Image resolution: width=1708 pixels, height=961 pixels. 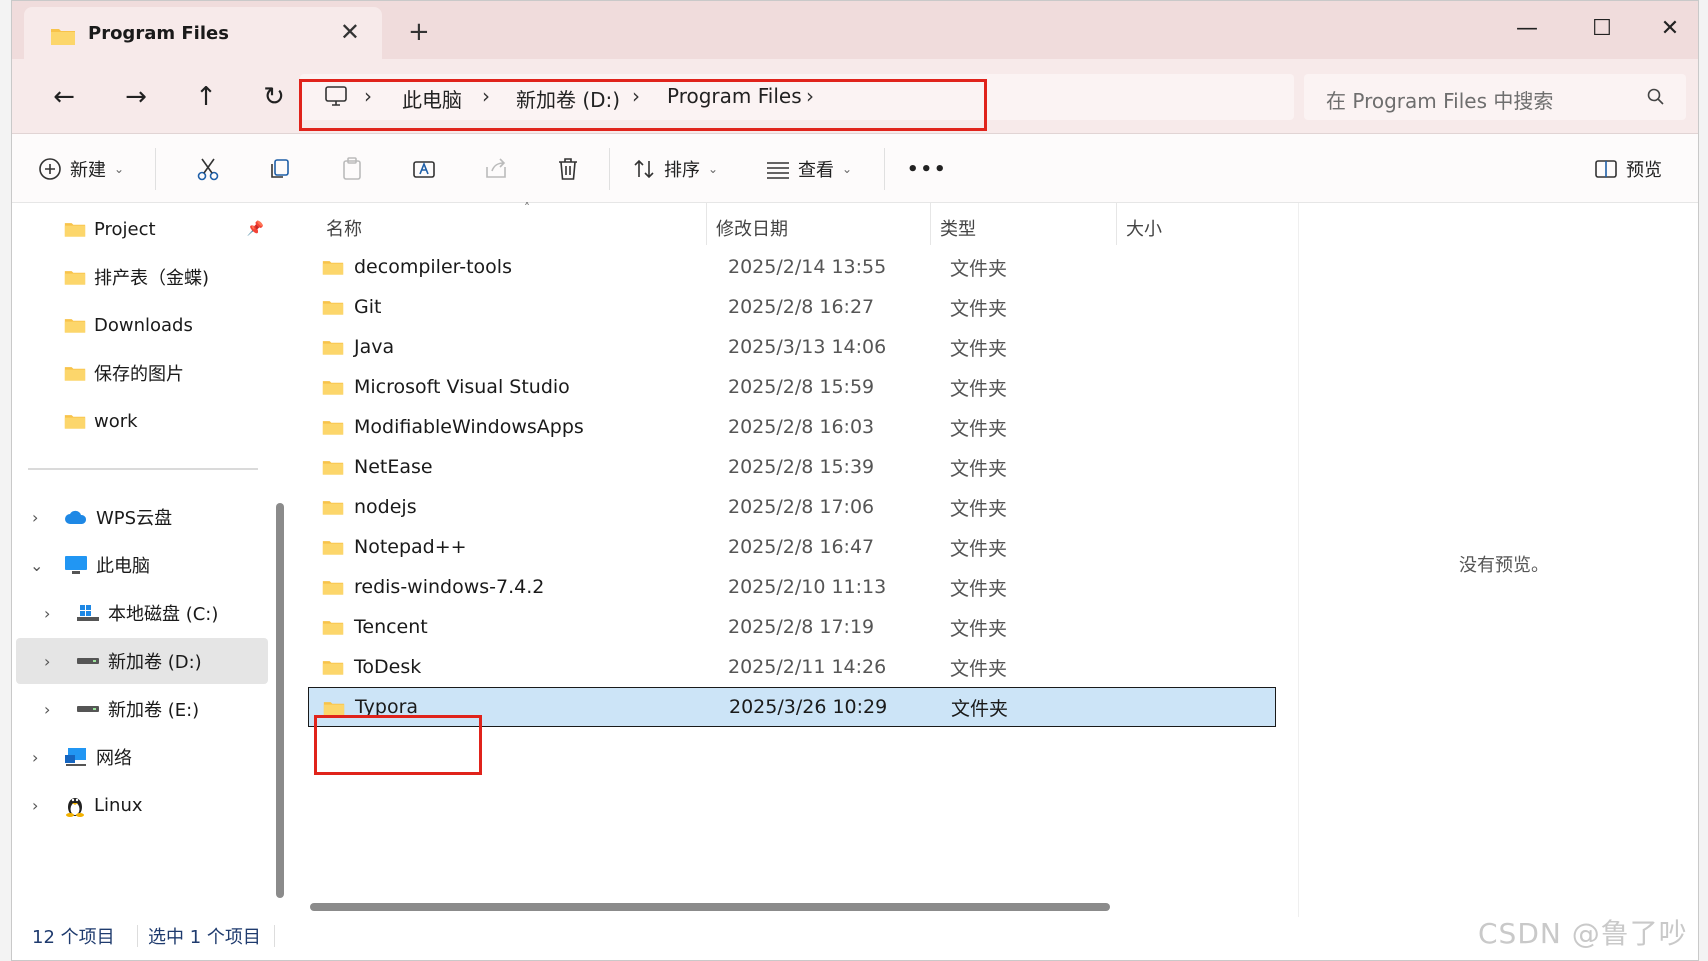 What do you see at coordinates (1144, 228) in the screenshot?
I see `column-header-size: 大小` at bounding box center [1144, 228].